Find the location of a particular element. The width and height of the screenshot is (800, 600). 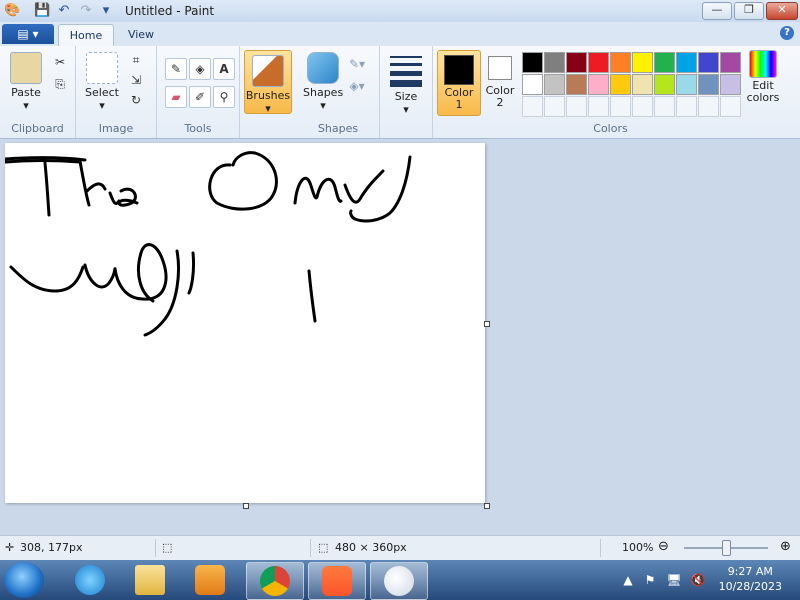

zoom-in-icon: ⊕ is located at coordinates (785, 546).